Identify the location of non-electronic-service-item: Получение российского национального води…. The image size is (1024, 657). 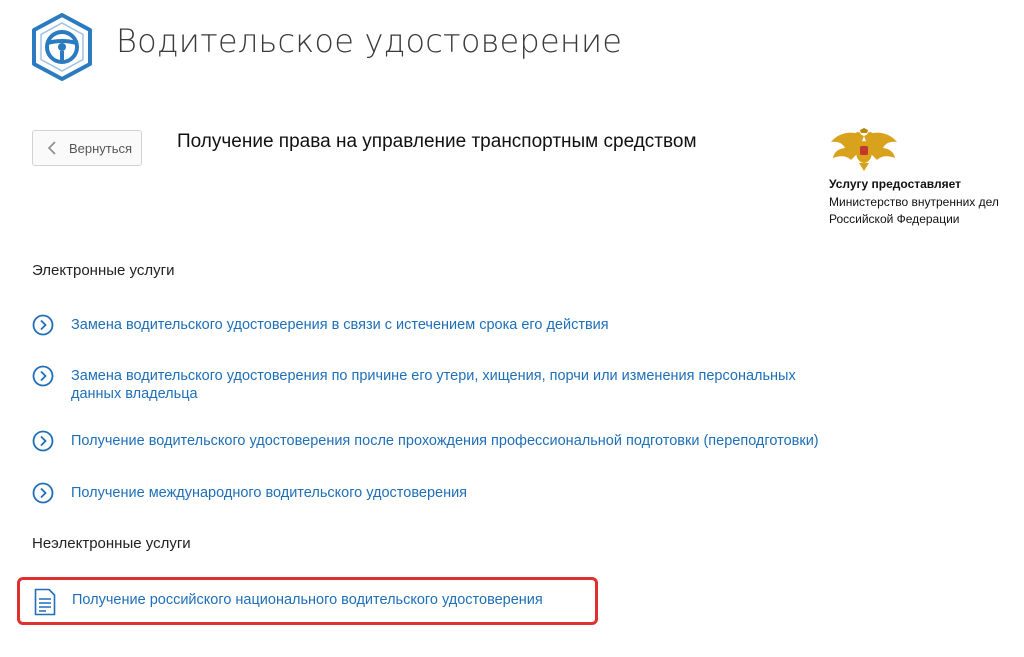
(307, 601).